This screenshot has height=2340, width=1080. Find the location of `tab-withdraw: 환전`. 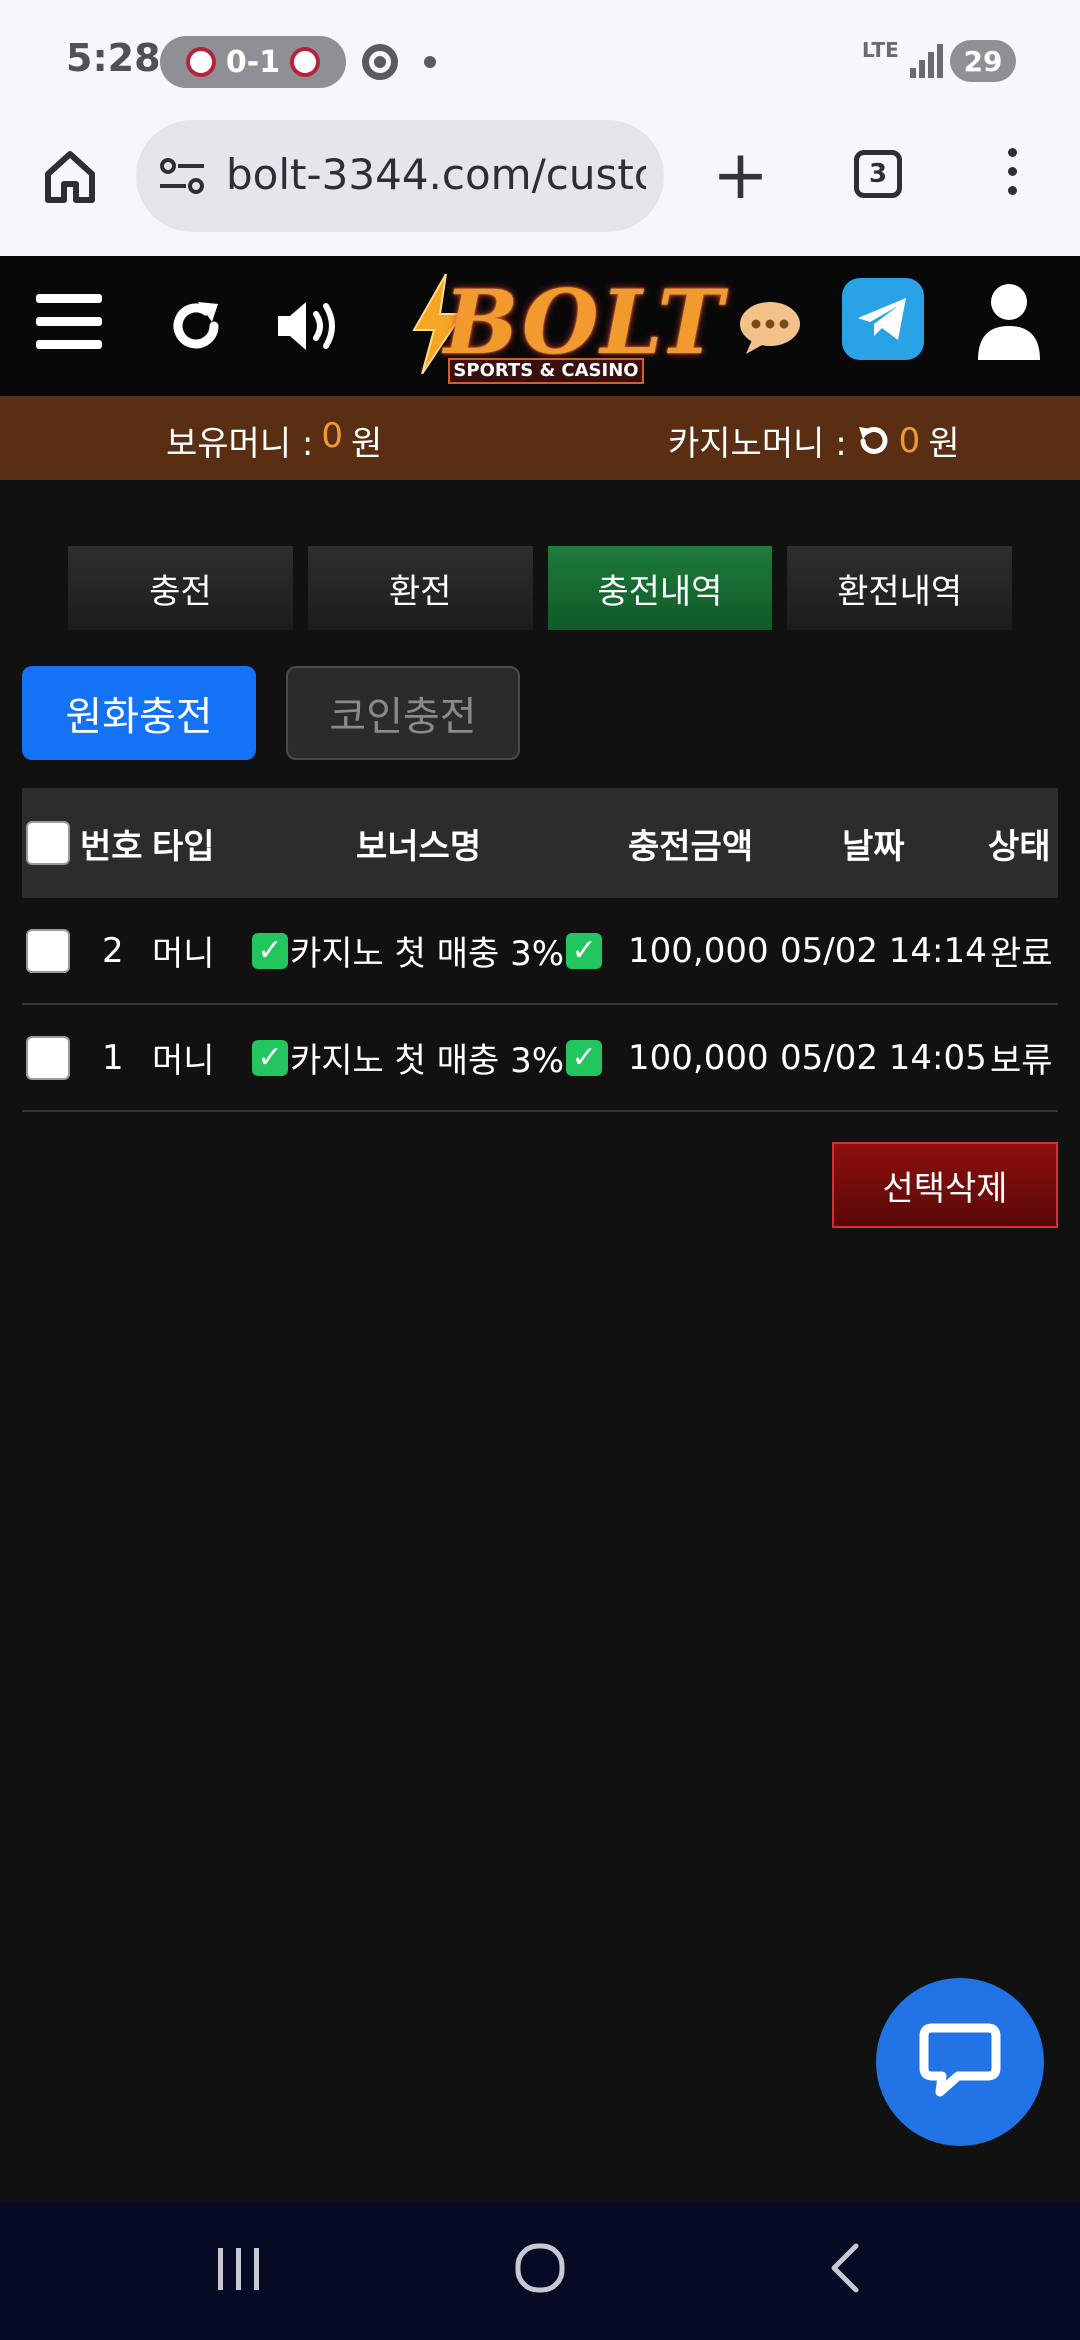

tab-withdraw: 환전 is located at coordinates (420, 588).